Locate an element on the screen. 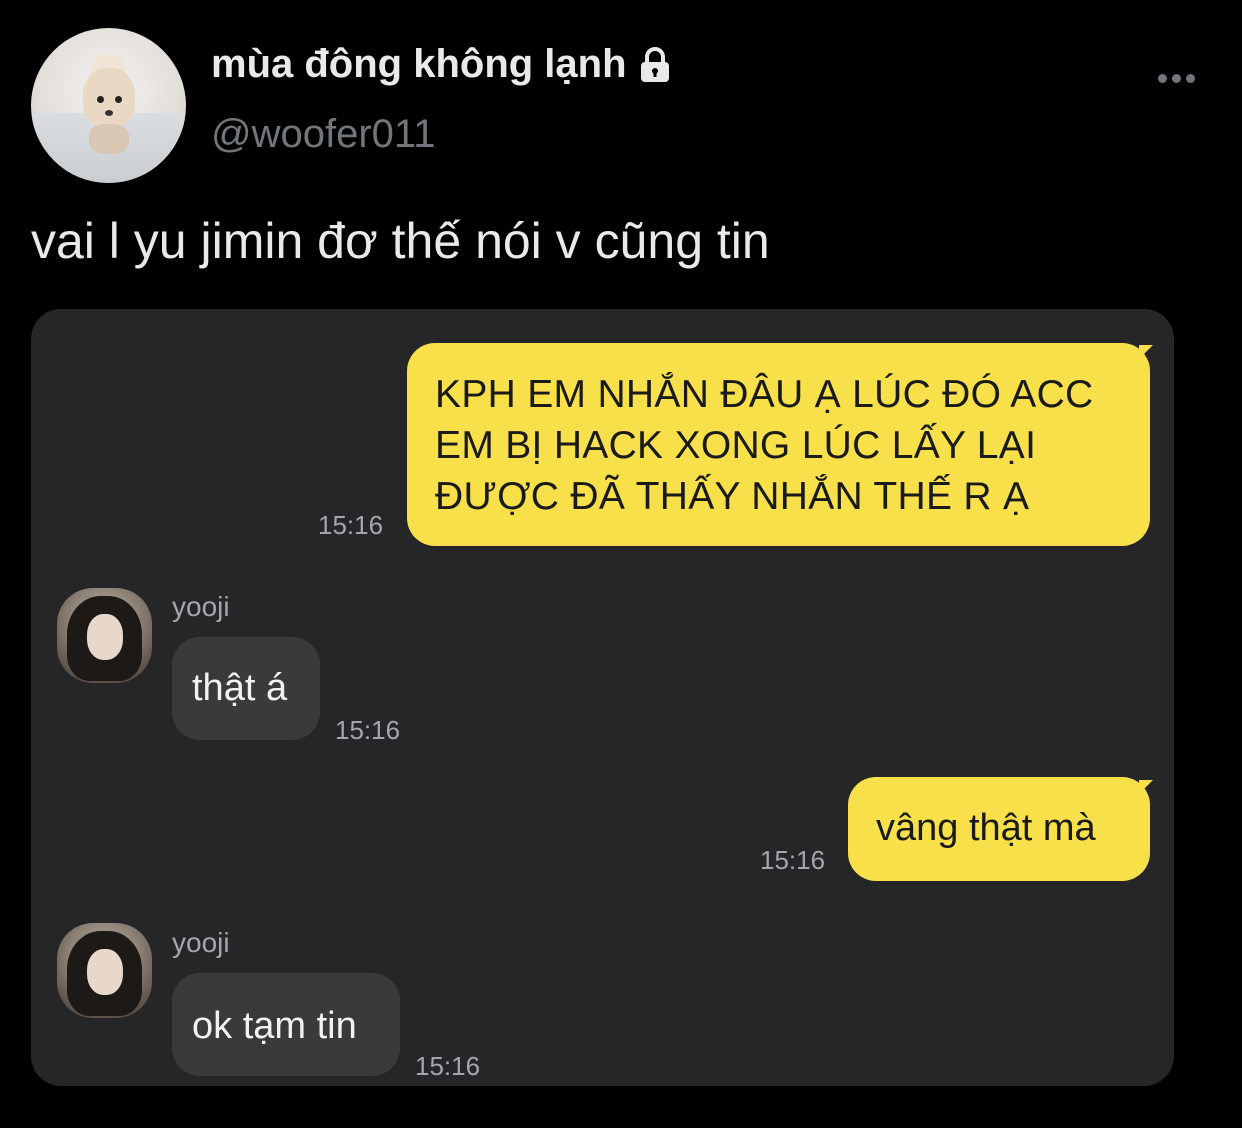  avatar-dog-head is located at coordinates (109, 98).